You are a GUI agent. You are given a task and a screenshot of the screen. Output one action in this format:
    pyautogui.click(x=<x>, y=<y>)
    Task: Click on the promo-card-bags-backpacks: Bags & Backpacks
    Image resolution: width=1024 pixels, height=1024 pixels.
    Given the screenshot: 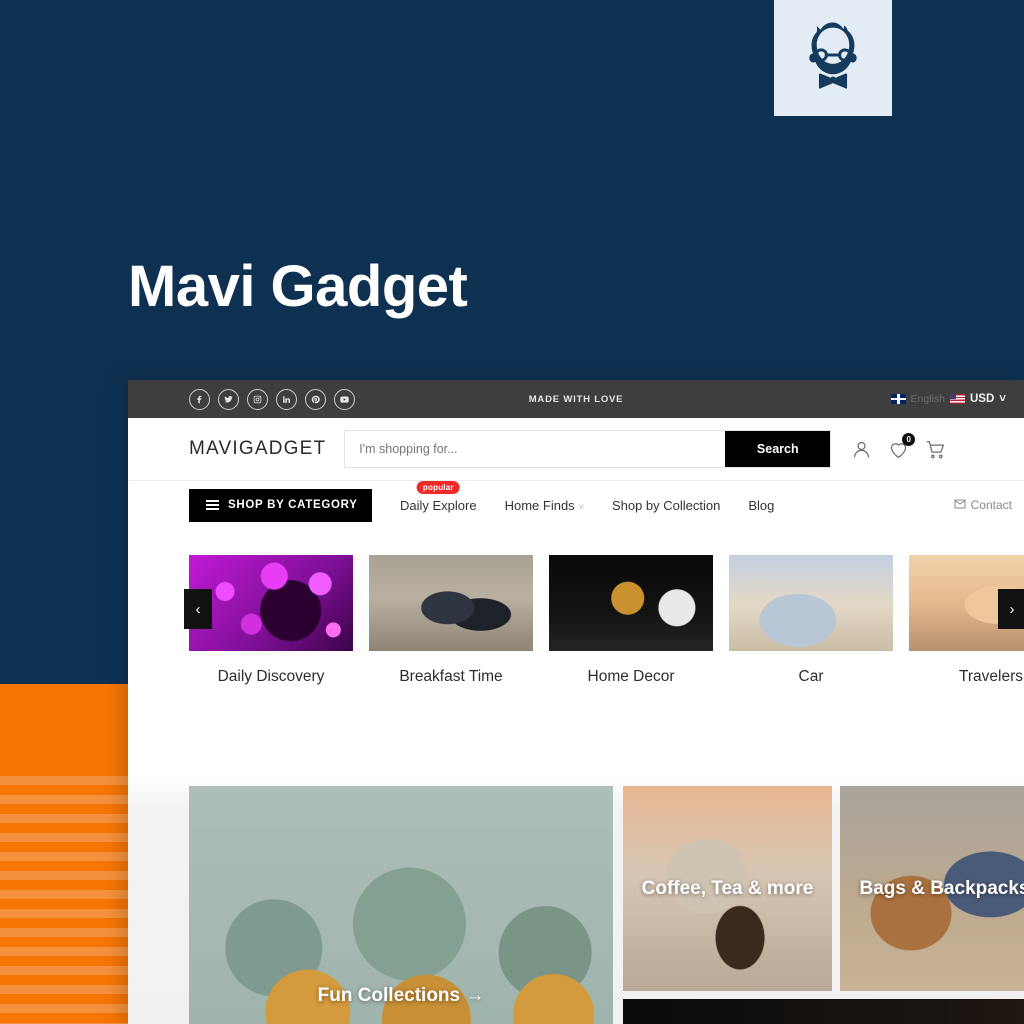 What is the action you would take?
    pyautogui.click(x=932, y=888)
    